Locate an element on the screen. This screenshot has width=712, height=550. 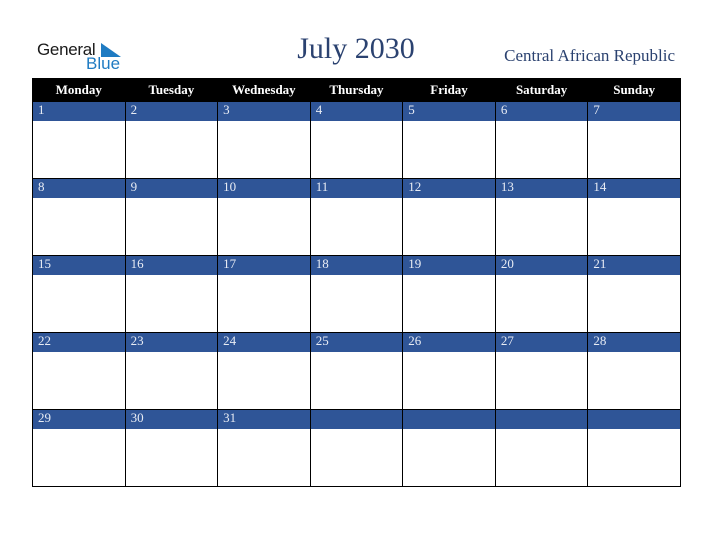
weekday-header: Saturday is located at coordinates (541, 90).